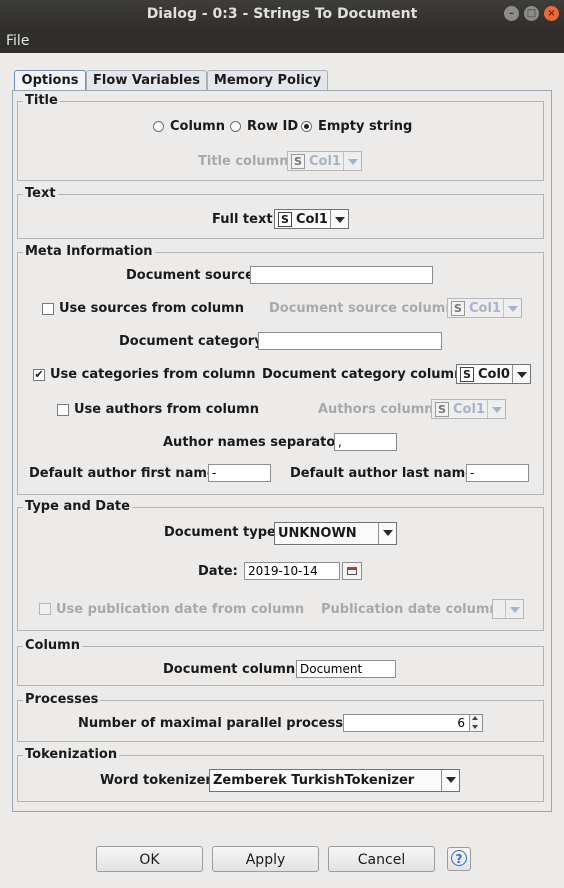  I want to click on title-column-select: S Col1, so click(324, 161).